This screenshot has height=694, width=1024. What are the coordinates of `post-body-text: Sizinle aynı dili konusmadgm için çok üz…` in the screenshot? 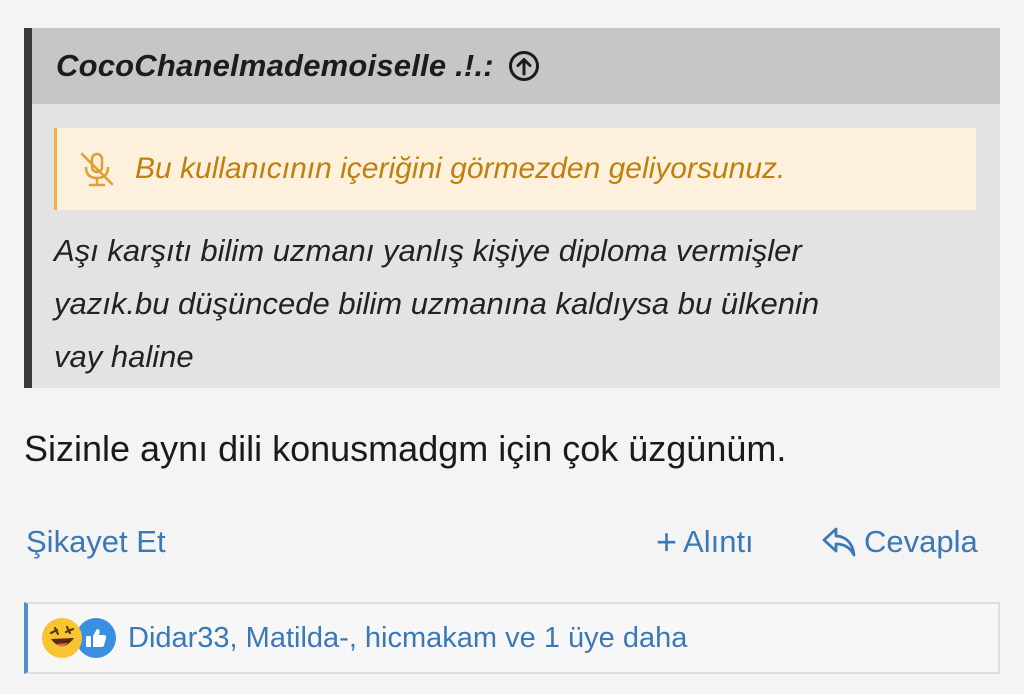 It's located at (405, 448).